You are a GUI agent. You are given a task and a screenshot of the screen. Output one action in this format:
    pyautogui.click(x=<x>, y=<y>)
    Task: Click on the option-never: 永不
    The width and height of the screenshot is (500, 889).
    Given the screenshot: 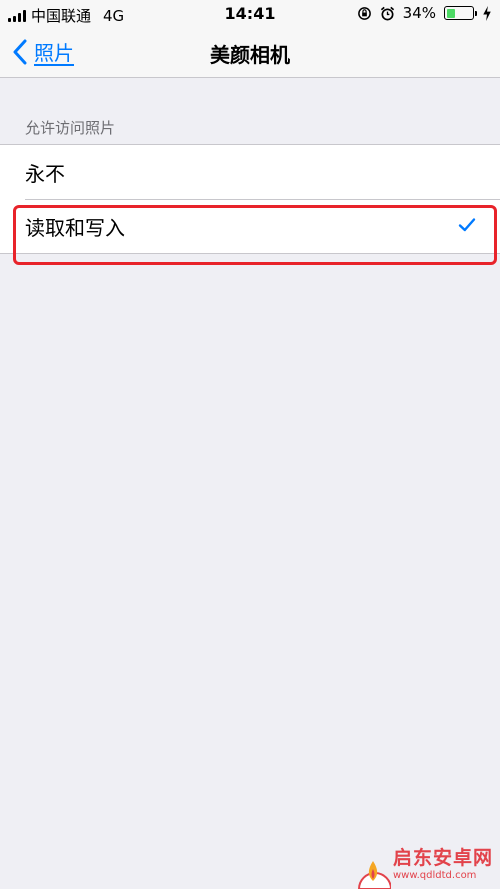 What is the action you would take?
    pyautogui.click(x=250, y=172)
    